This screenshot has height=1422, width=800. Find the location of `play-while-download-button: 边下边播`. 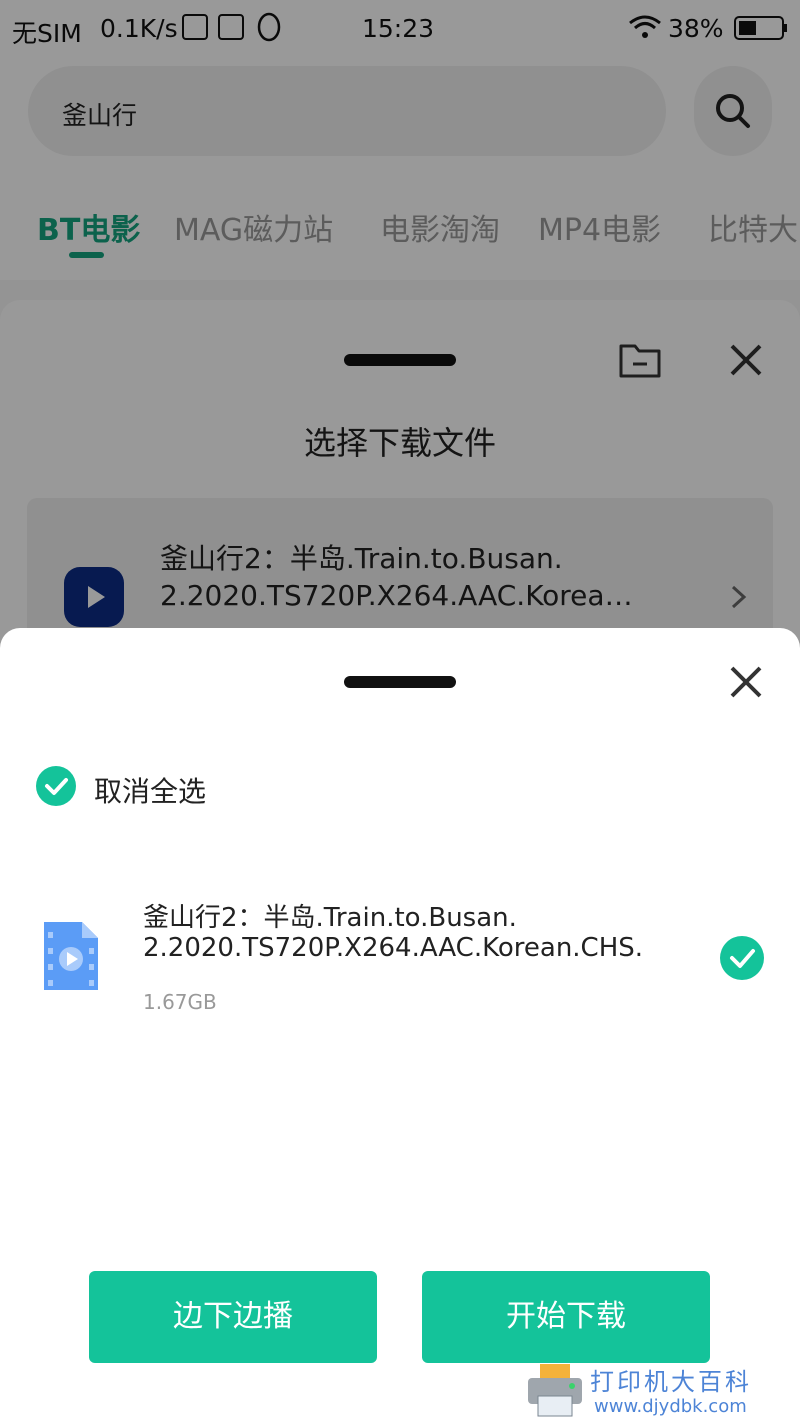

play-while-download-button: 边下边播 is located at coordinates (233, 1317).